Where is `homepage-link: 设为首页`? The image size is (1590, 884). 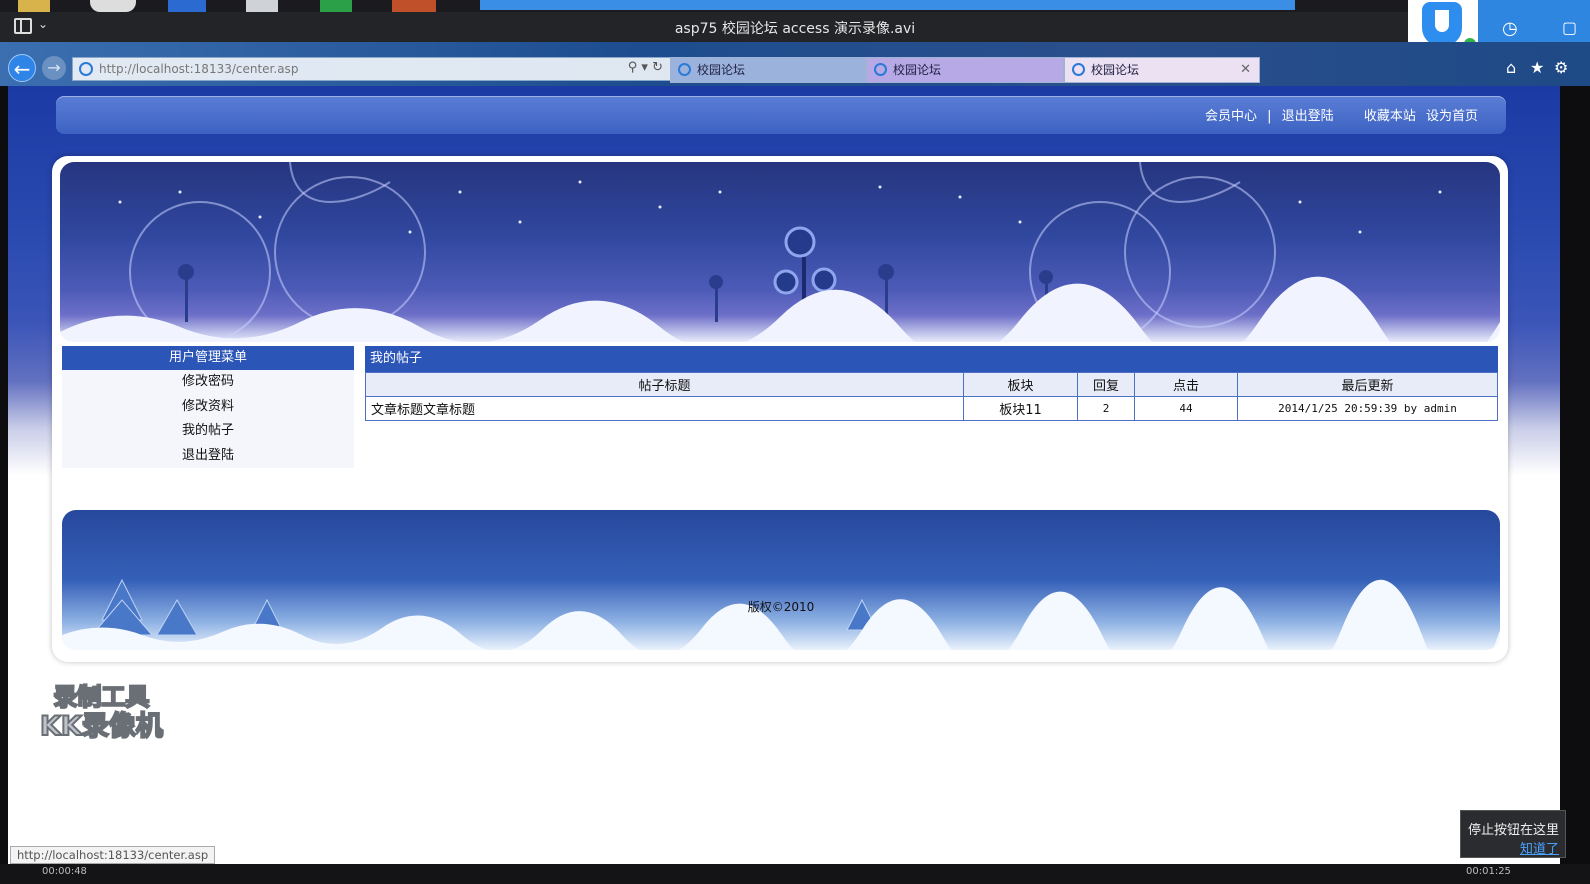
homepage-link: 设为首页 is located at coordinates (1452, 116).